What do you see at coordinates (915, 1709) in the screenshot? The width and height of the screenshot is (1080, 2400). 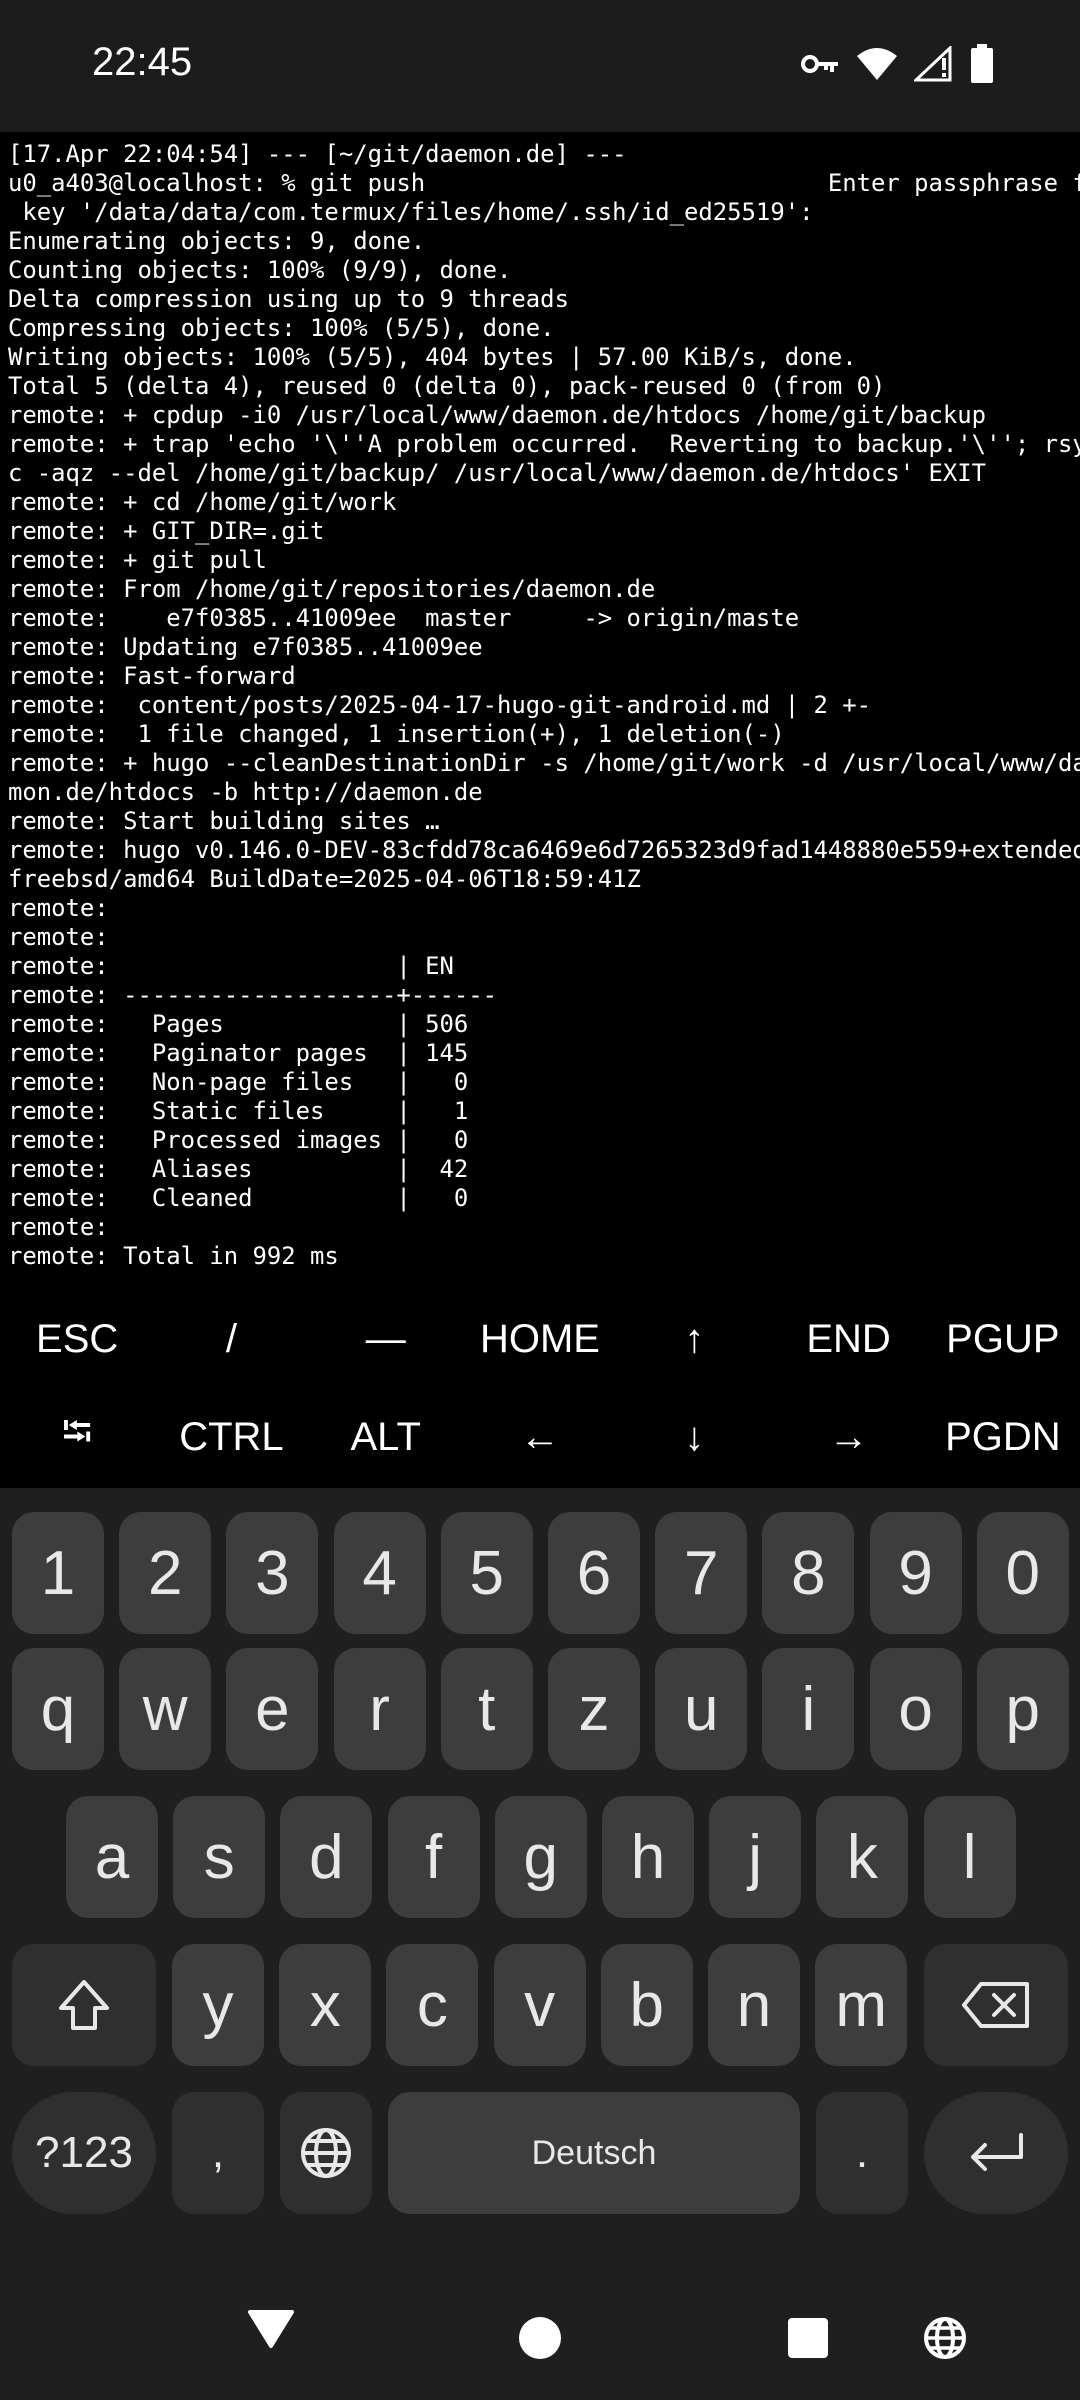 I see `key-o: o` at bounding box center [915, 1709].